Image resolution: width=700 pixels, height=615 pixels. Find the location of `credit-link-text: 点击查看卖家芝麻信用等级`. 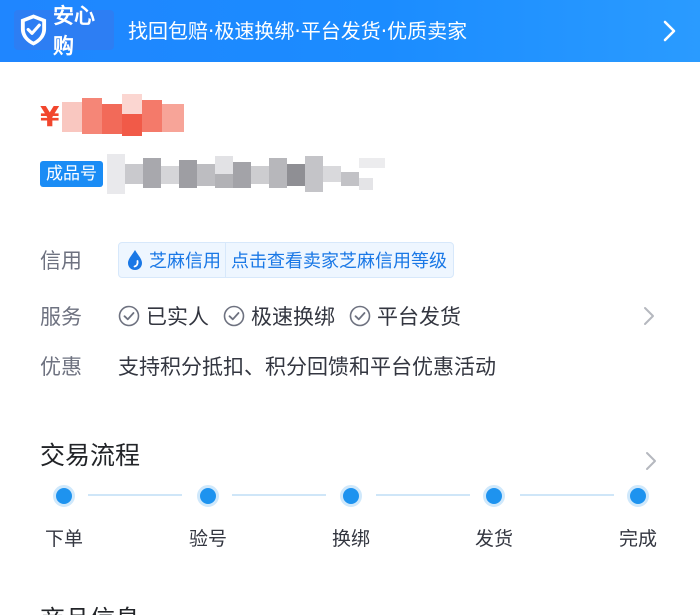

credit-link-text: 点击查看卖家芝麻信用等级 is located at coordinates (339, 260).